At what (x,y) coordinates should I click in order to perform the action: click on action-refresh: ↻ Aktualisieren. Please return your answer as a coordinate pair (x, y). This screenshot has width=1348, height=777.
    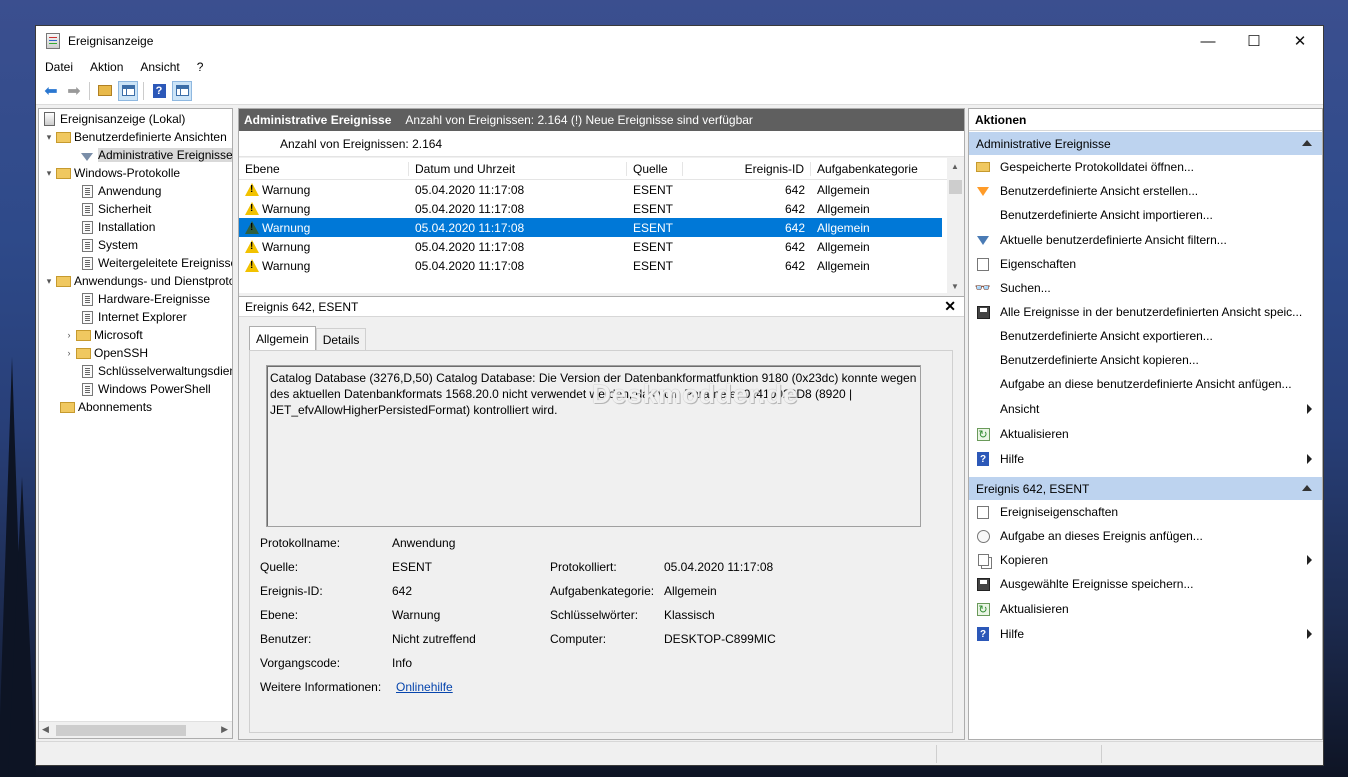
    Looking at the image, I should click on (1145, 434).